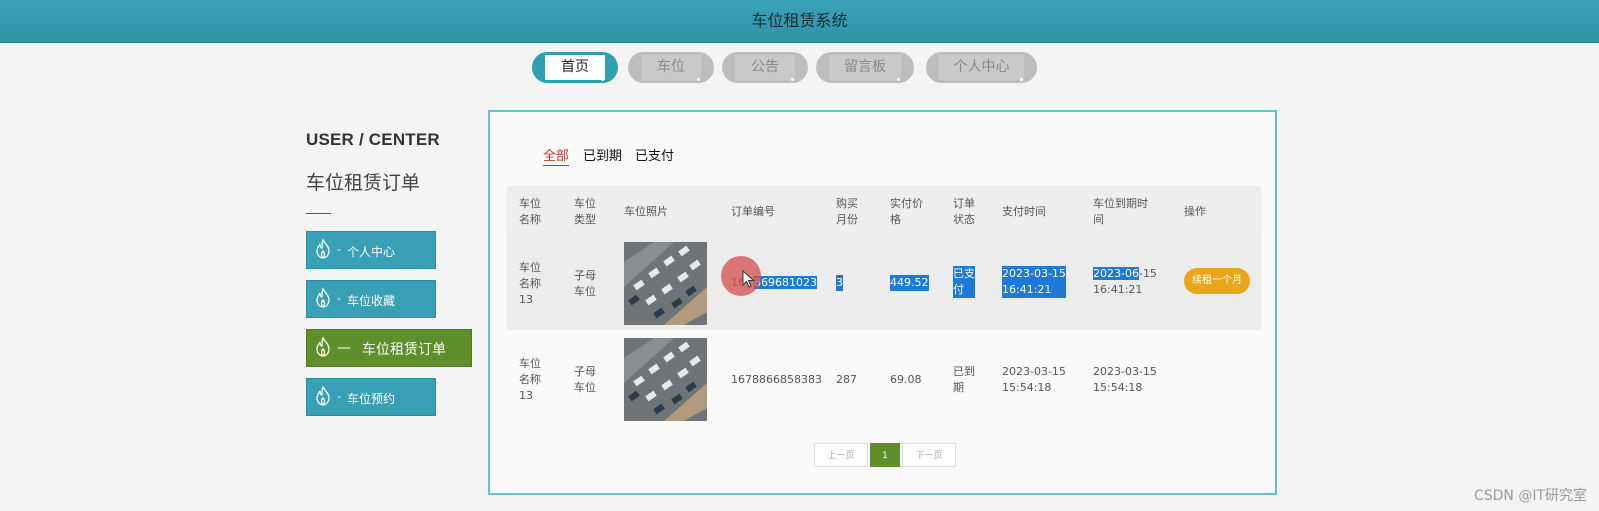  Describe the element at coordinates (1125, 379) in the screenshot. I see `cell-expire-time: 2023-03-15 15:54:18` at that location.